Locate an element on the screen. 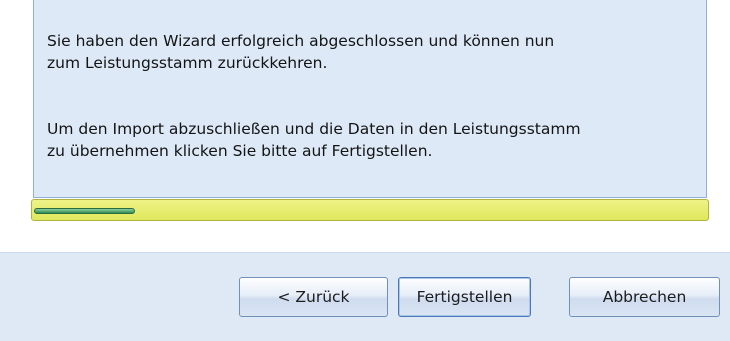 The image size is (730, 341). progress-bar-fill is located at coordinates (84, 211).